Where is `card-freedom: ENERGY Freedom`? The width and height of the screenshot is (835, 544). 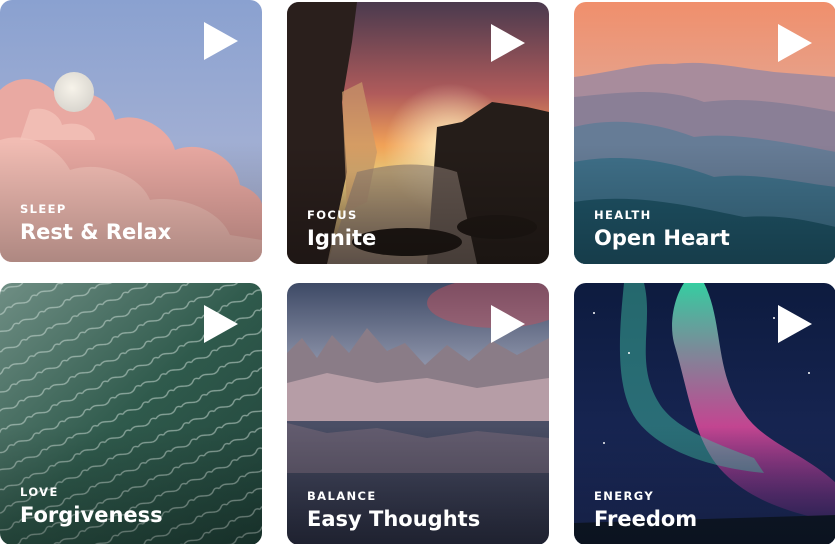 card-freedom: ENERGY Freedom is located at coordinates (704, 413).